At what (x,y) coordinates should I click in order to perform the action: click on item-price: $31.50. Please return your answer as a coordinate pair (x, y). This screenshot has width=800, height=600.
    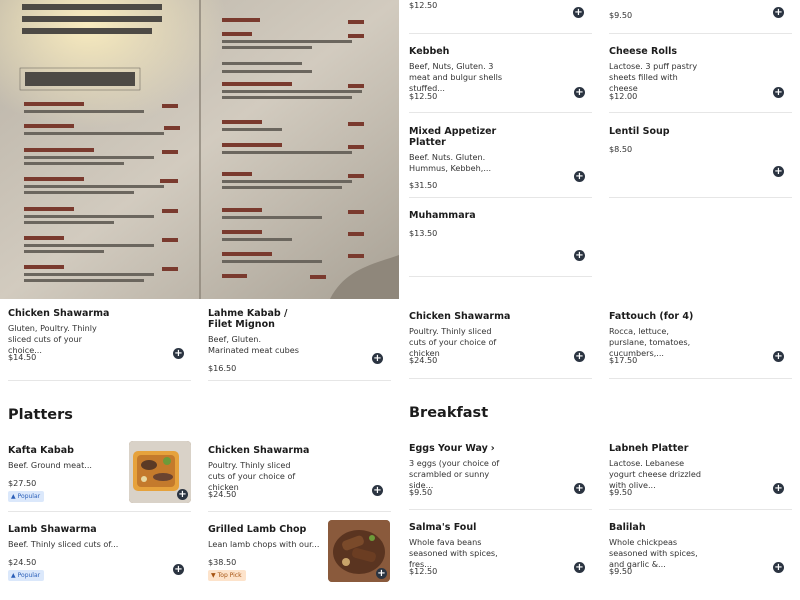
    Looking at the image, I should click on (423, 185).